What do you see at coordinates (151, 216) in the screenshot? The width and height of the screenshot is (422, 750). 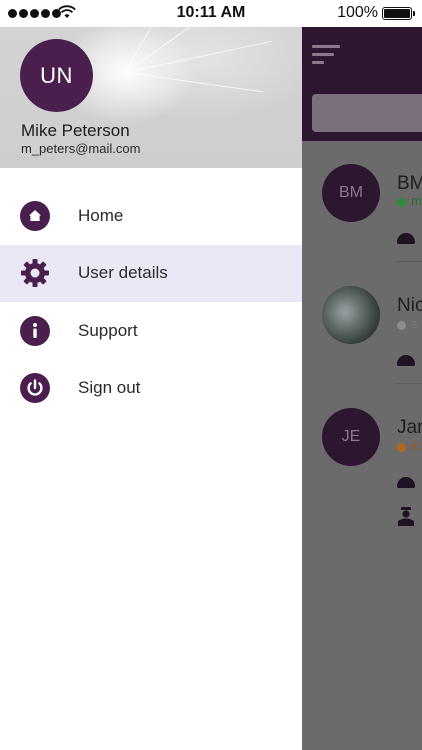 I see `menu-item-home: Home` at bounding box center [151, 216].